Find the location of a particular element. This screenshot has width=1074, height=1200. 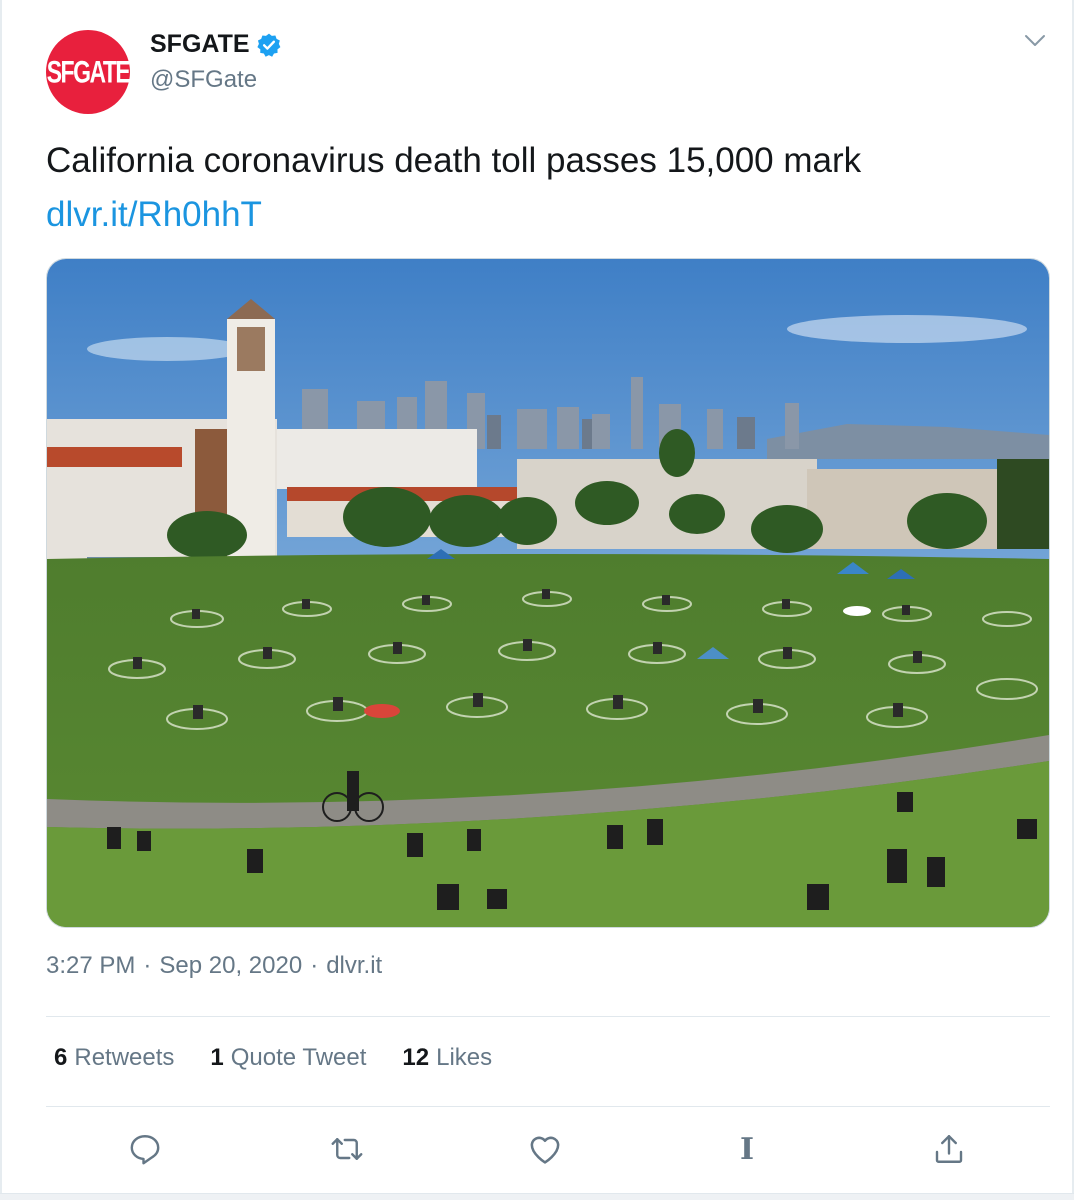

like-button is located at coordinates (545, 1149).